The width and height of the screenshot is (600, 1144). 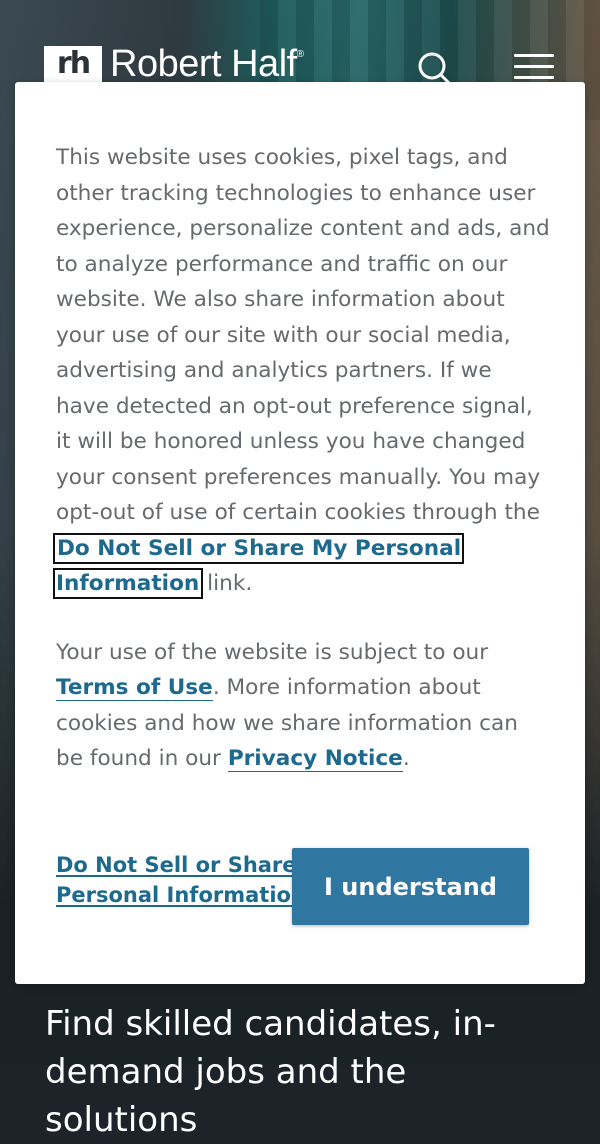 I want to click on robert-half-logo: rh Robert Half®, so click(x=174, y=64).